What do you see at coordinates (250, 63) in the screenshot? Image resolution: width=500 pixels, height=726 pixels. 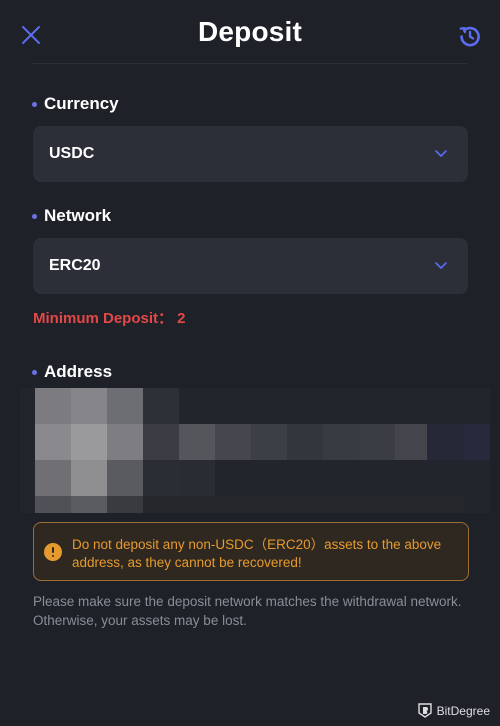 I see `header-divider` at bounding box center [250, 63].